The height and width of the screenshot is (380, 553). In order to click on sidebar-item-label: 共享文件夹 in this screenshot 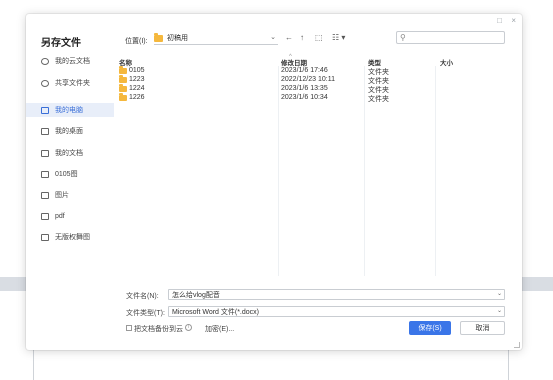, I will do `click(72, 83)`.